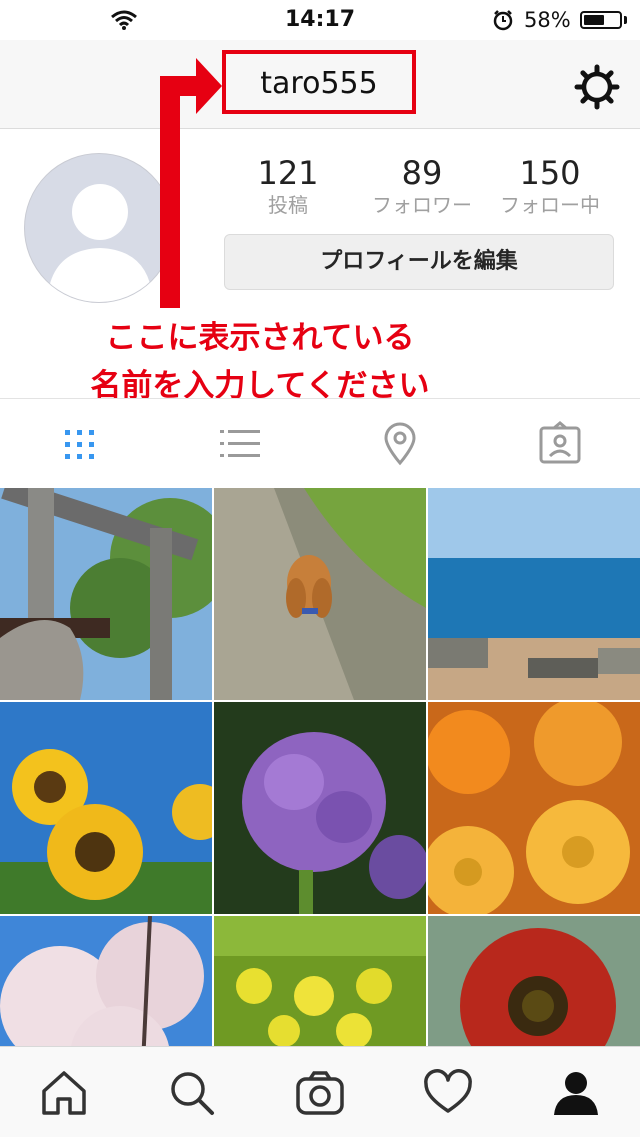  What do you see at coordinates (80, 443) in the screenshot?
I see `grid-icon` at bounding box center [80, 443].